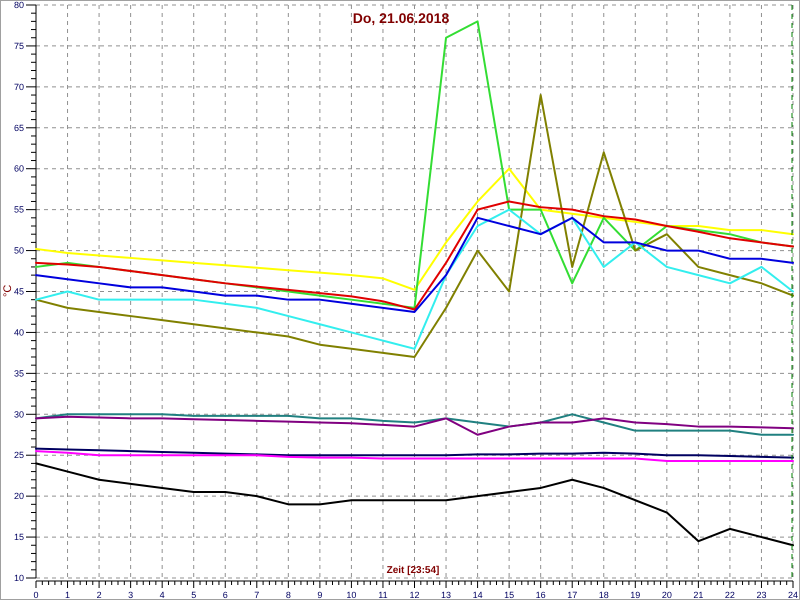 The height and width of the screenshot is (600, 800). Describe the element at coordinates (413, 570) in the screenshot. I see `x-axis-label: Zeit [23:54]` at that location.